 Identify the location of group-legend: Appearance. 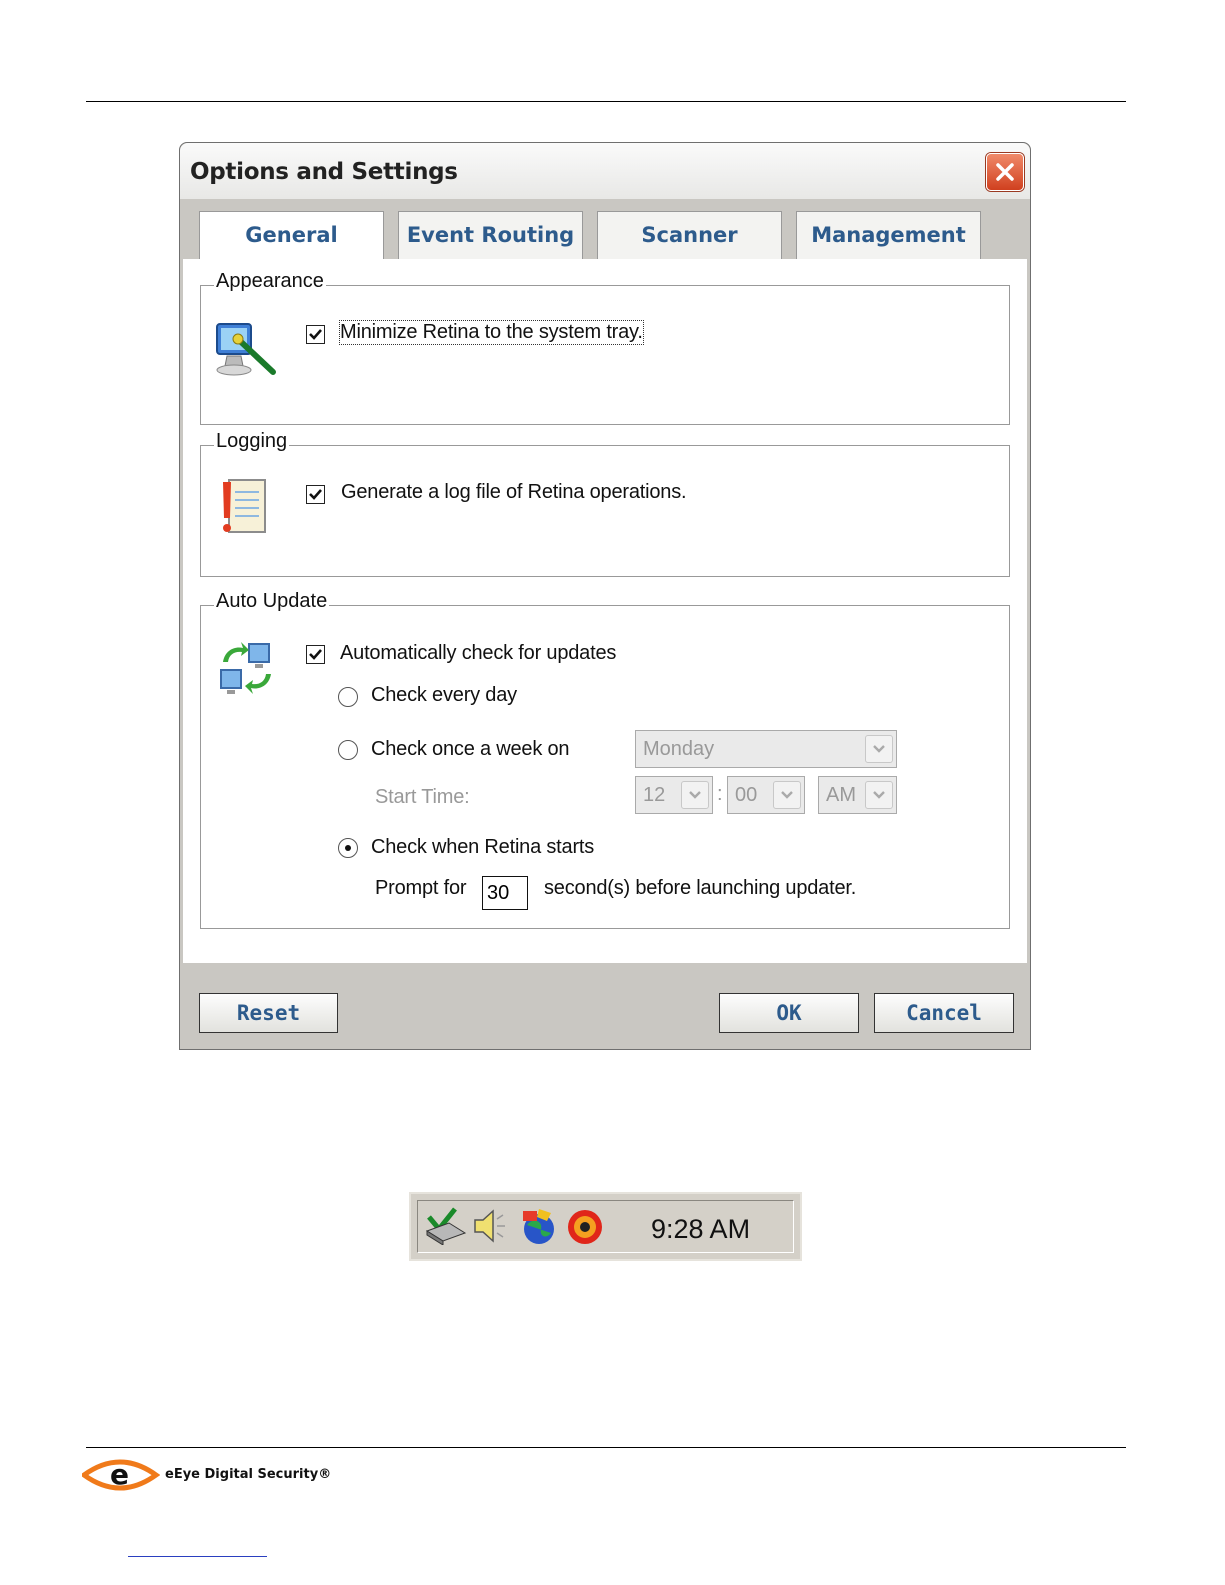
(270, 281).